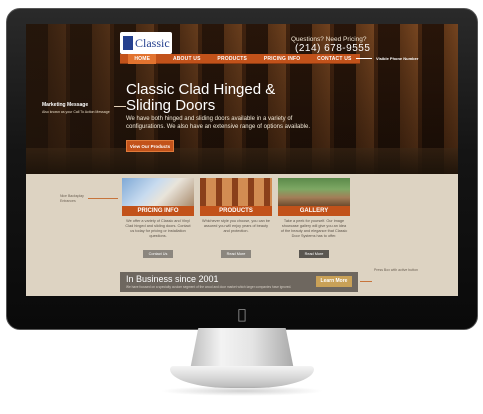 The width and height of the screenshot is (483, 414). Describe the element at coordinates (396, 270) in the screenshot. I see `annotation-press: Press Box with active button` at that location.